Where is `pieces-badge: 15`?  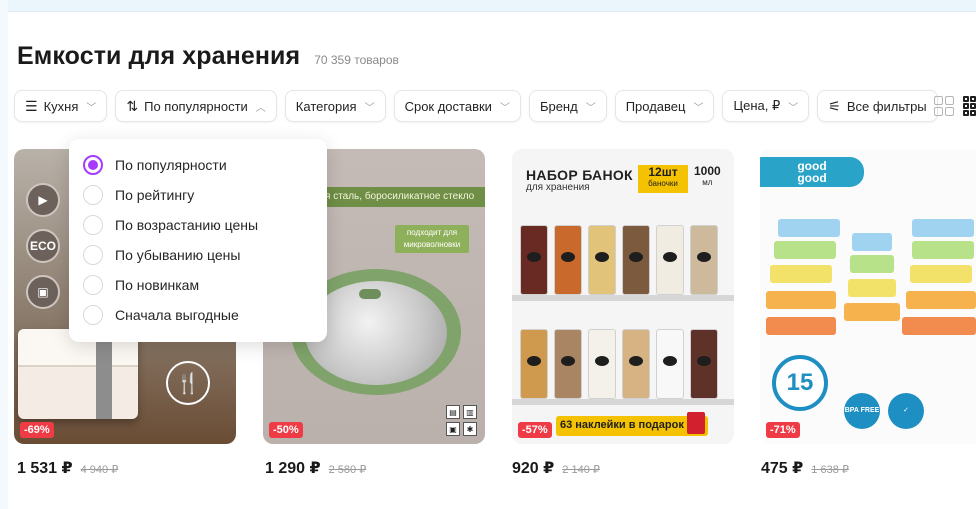 pieces-badge: 15 is located at coordinates (800, 383).